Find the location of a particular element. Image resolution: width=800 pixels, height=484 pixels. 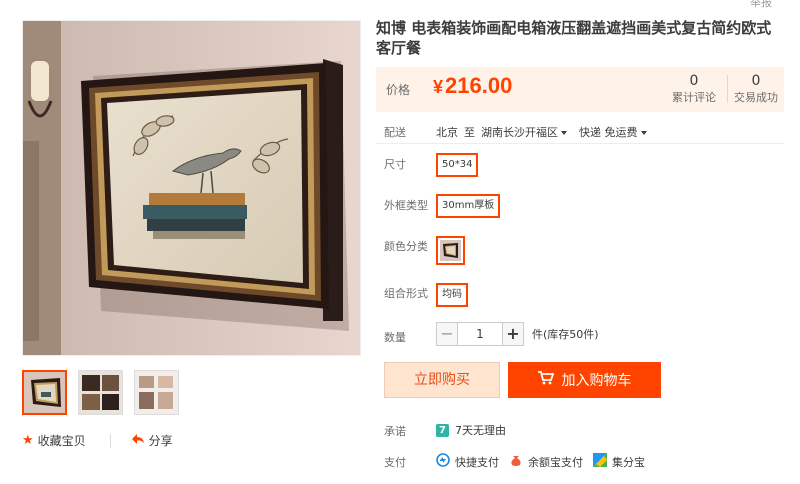

currency-symbol: ¥ is located at coordinates (438, 87).